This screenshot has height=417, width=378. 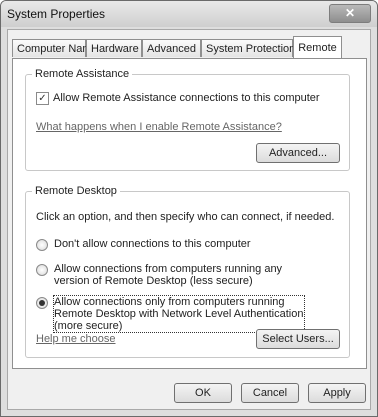 What do you see at coordinates (171, 48) in the screenshot?
I see `tab-advanced: Advanced` at bounding box center [171, 48].